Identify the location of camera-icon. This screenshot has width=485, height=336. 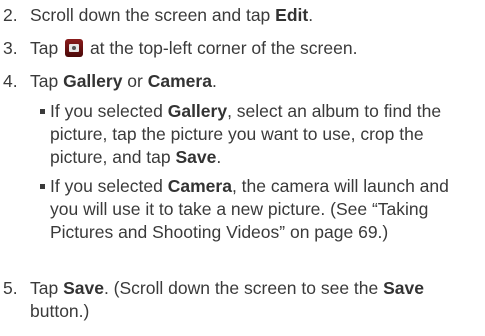
(74, 48).